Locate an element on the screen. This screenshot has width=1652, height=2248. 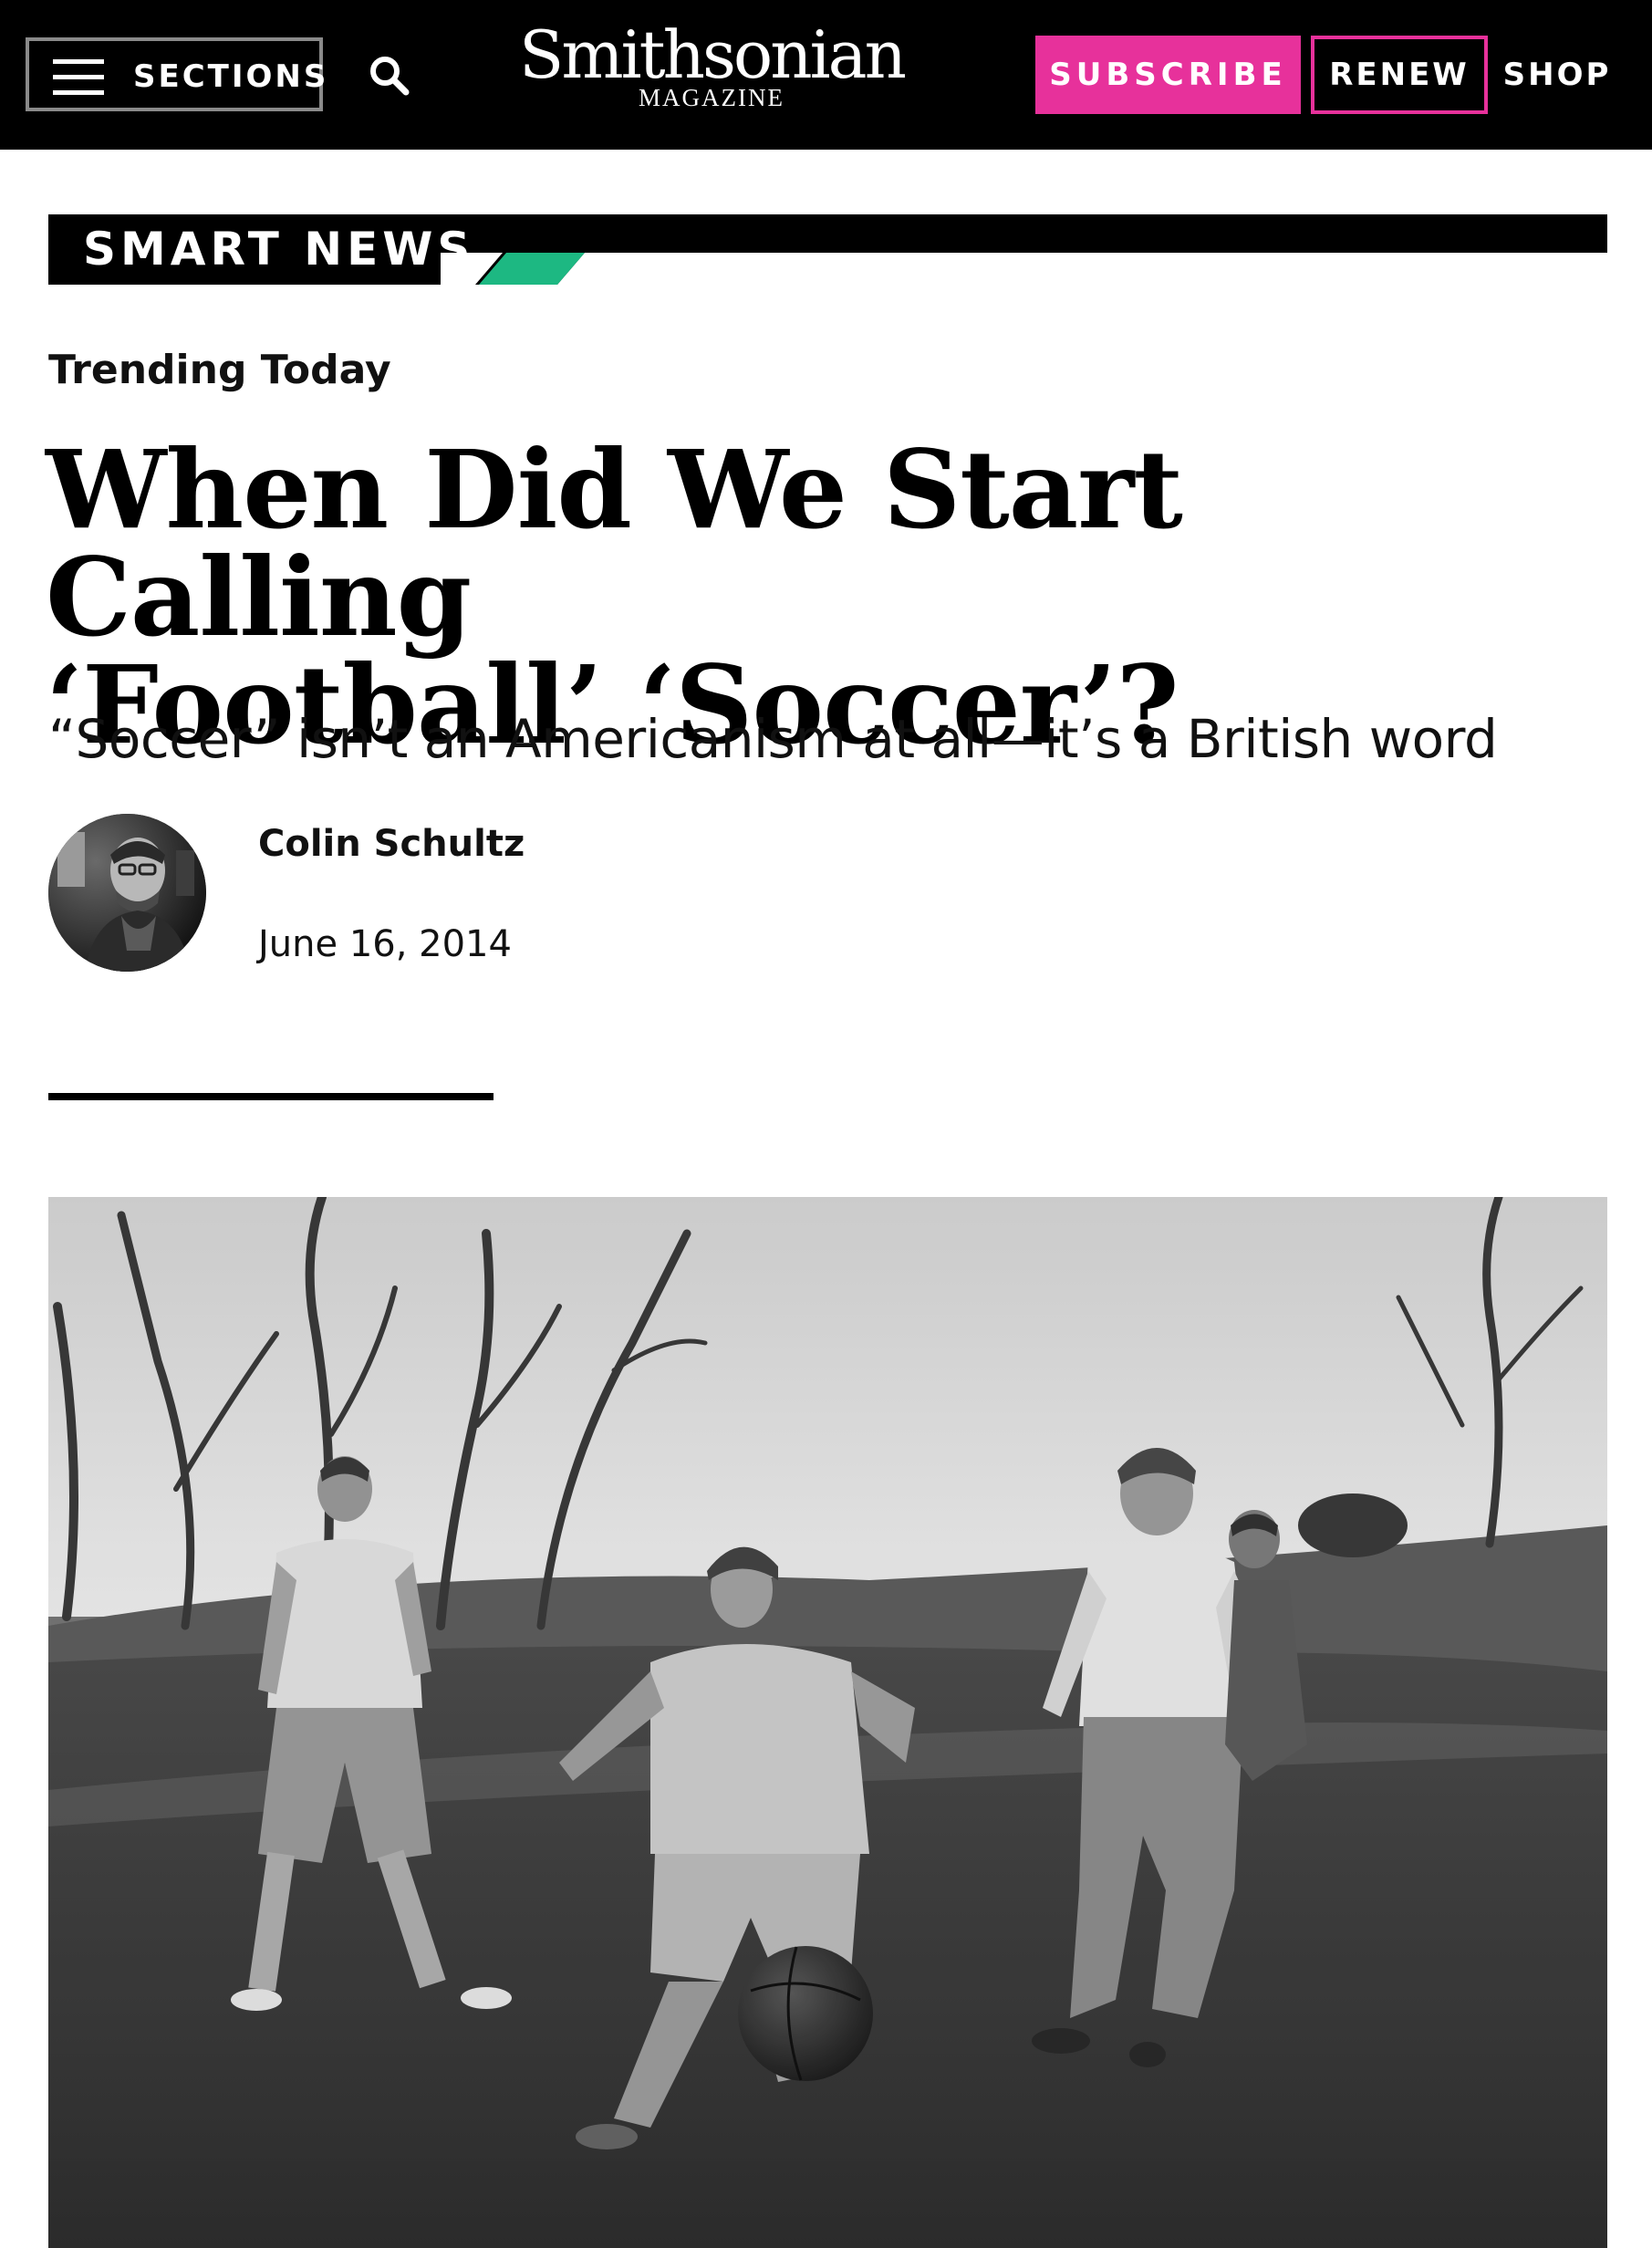
article-kicker: Trending Today is located at coordinates (220, 370).